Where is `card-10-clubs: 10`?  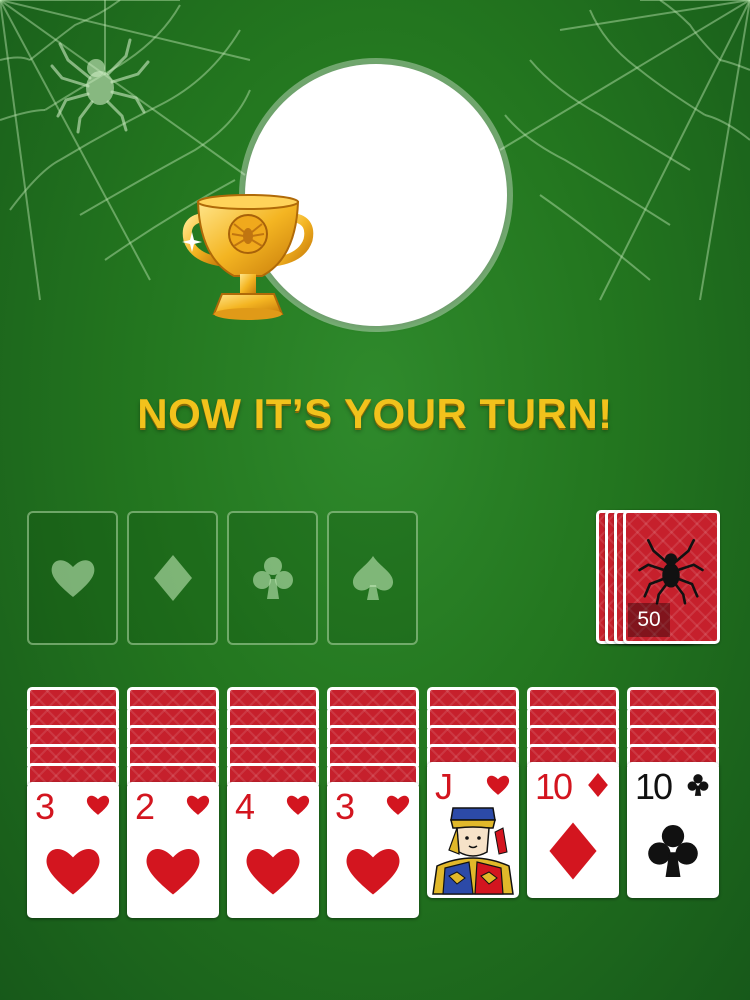
card-10-clubs: 10 is located at coordinates (673, 830).